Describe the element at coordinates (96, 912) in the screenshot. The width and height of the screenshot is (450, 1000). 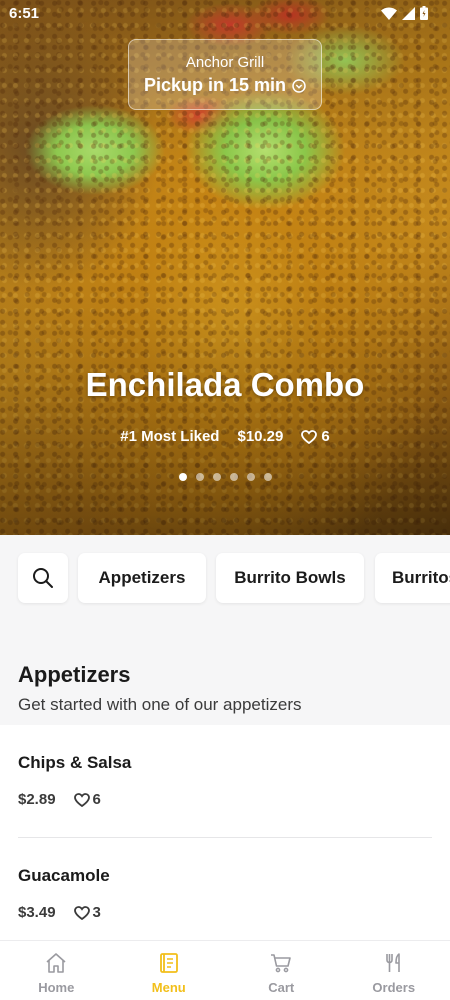
I see `menu-item-likes: 3` at that location.